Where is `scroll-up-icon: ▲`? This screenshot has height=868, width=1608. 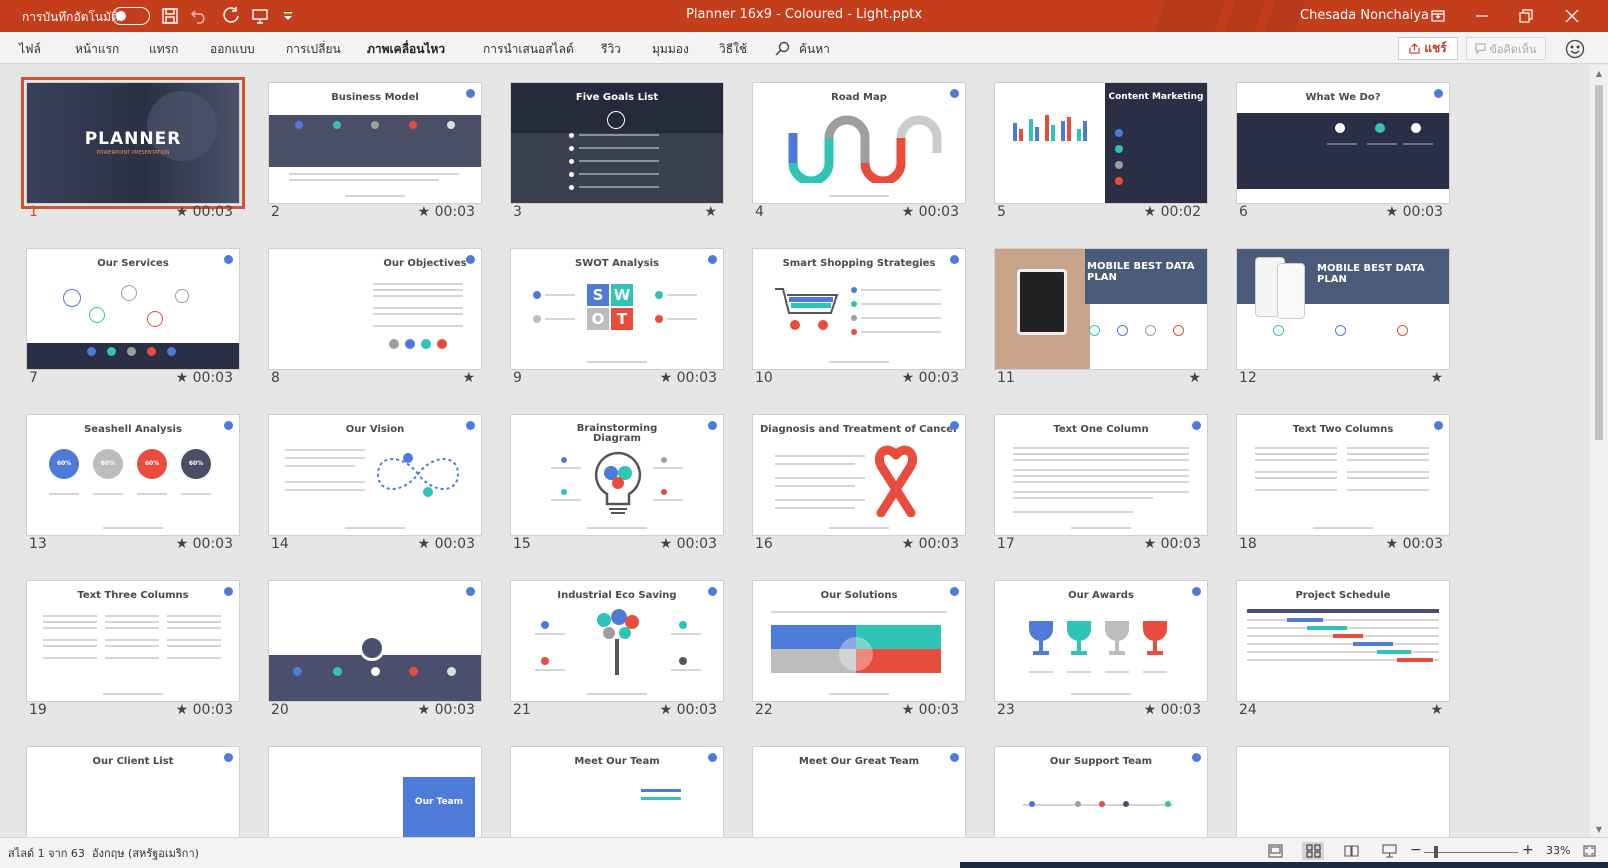 scroll-up-icon: ▲ is located at coordinates (1599, 73).